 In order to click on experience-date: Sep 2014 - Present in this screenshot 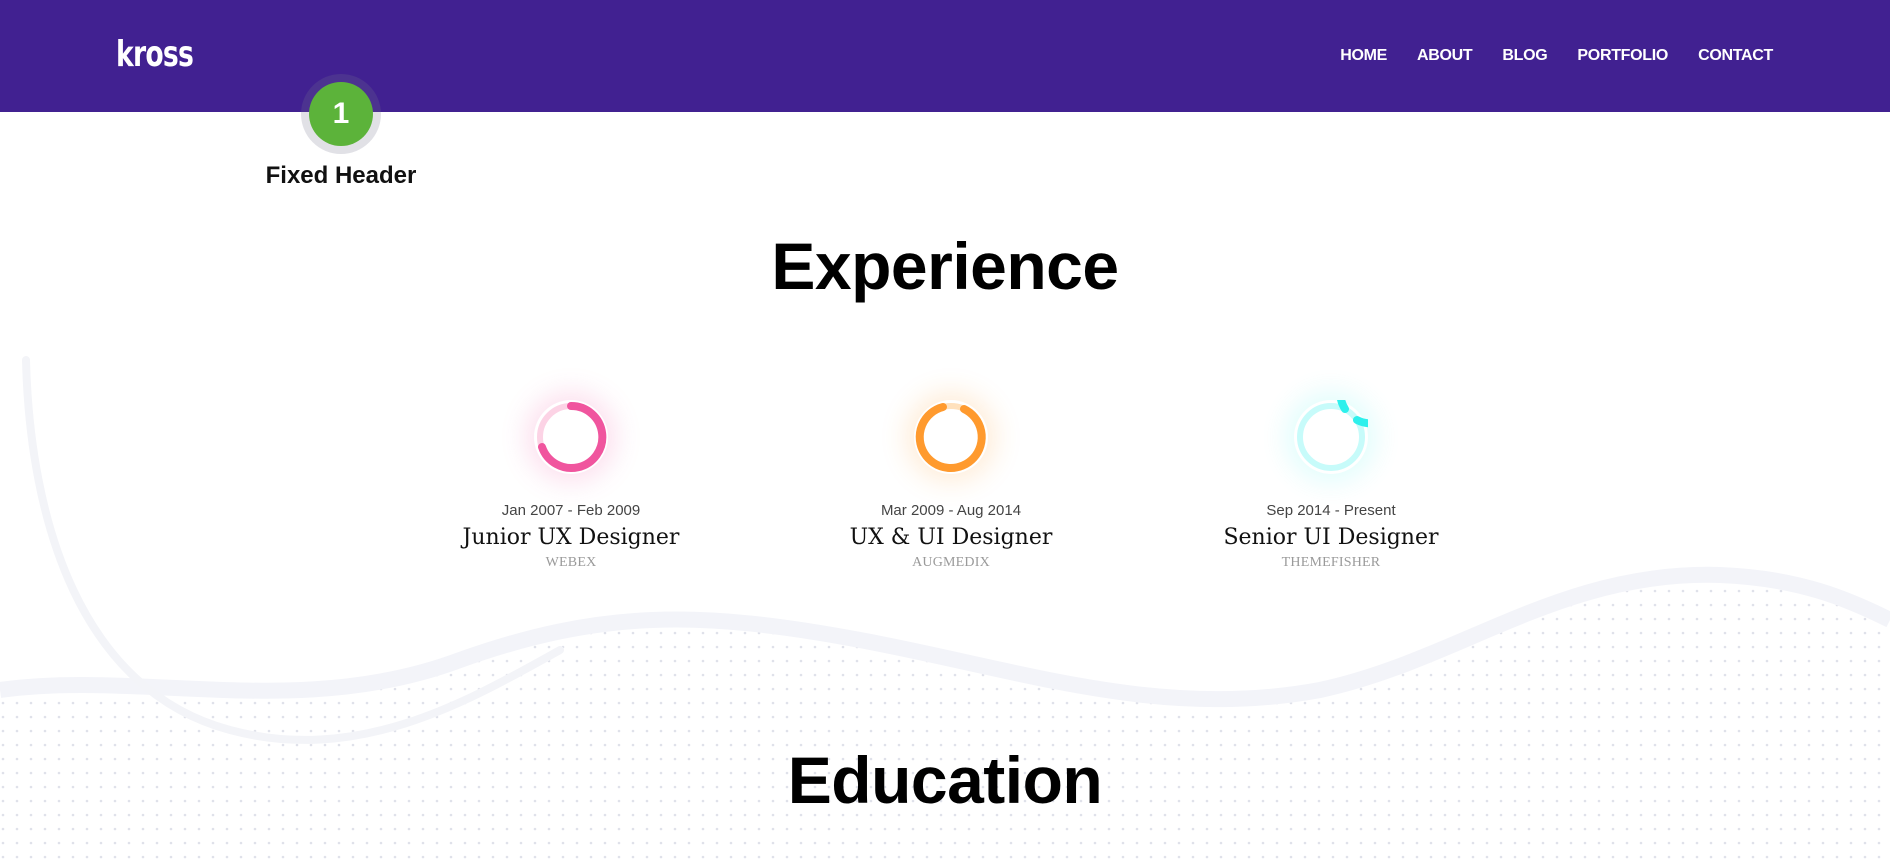, I will do `click(1331, 510)`.